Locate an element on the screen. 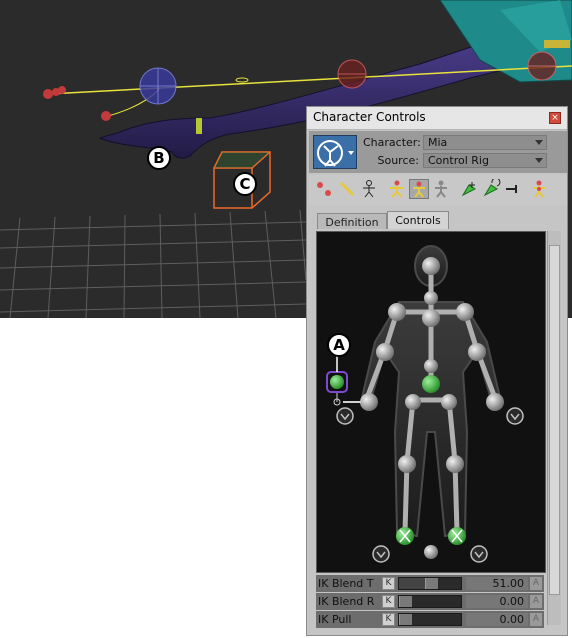  pin-translation-icon is located at coordinates (469, 189).